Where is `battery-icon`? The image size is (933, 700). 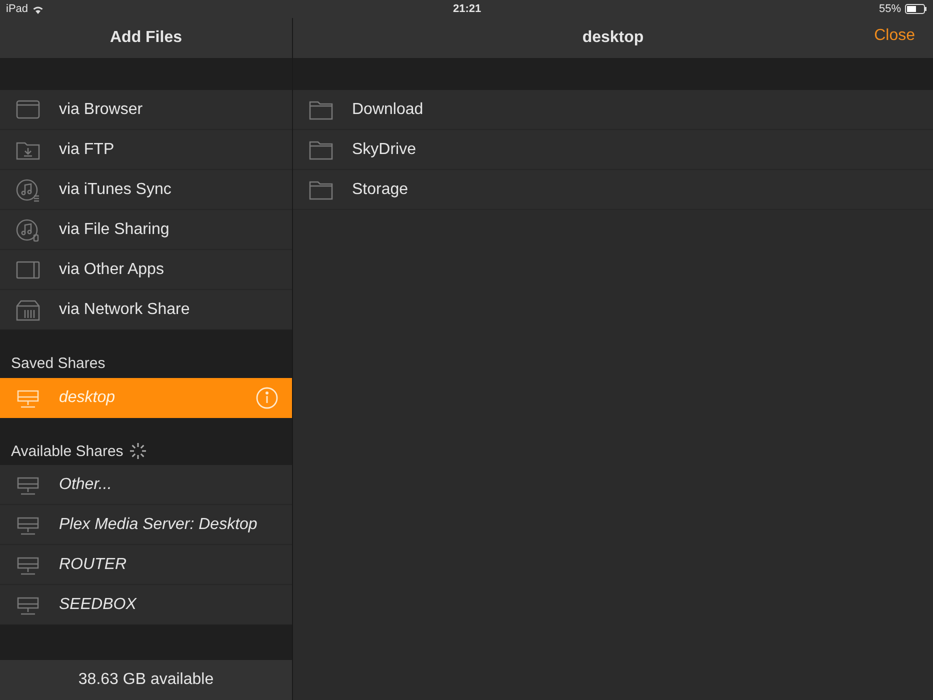 battery-icon is located at coordinates (916, 9).